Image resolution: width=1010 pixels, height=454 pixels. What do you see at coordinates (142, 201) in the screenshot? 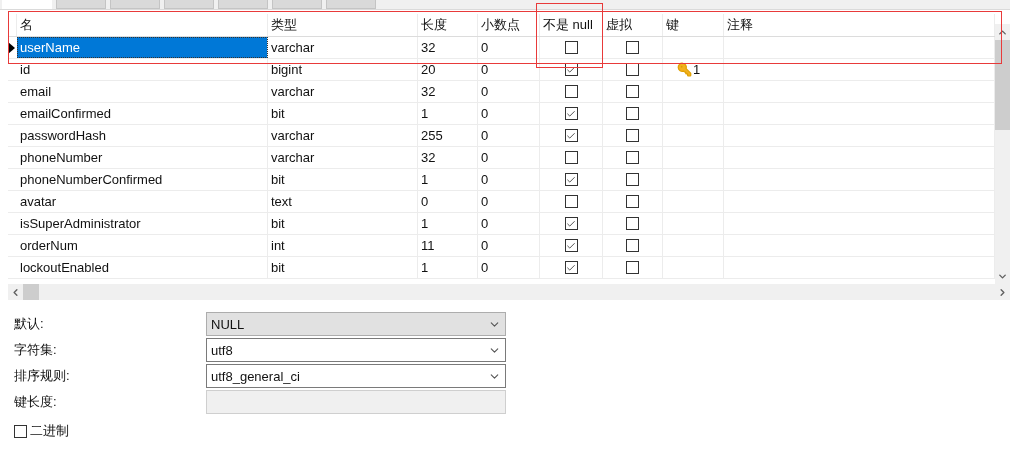
I see `table-cell: avatar` at bounding box center [142, 201].